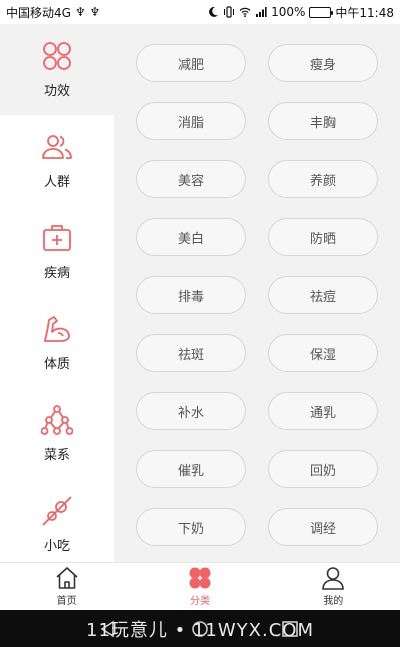  I want to click on sidebar-item-efficacy: 功效, so click(57, 69).